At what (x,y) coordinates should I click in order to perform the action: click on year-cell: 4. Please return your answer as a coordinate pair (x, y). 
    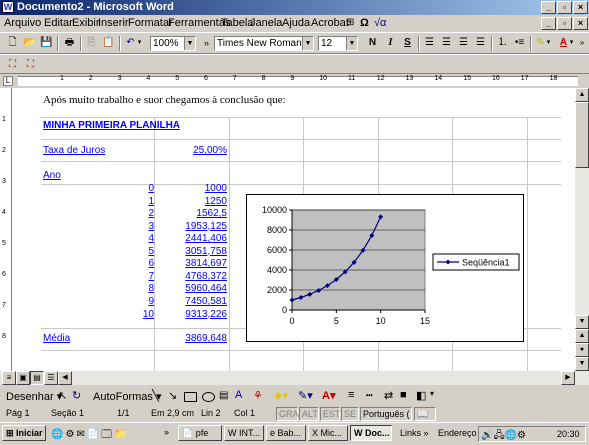
    Looking at the image, I should click on (129, 238).